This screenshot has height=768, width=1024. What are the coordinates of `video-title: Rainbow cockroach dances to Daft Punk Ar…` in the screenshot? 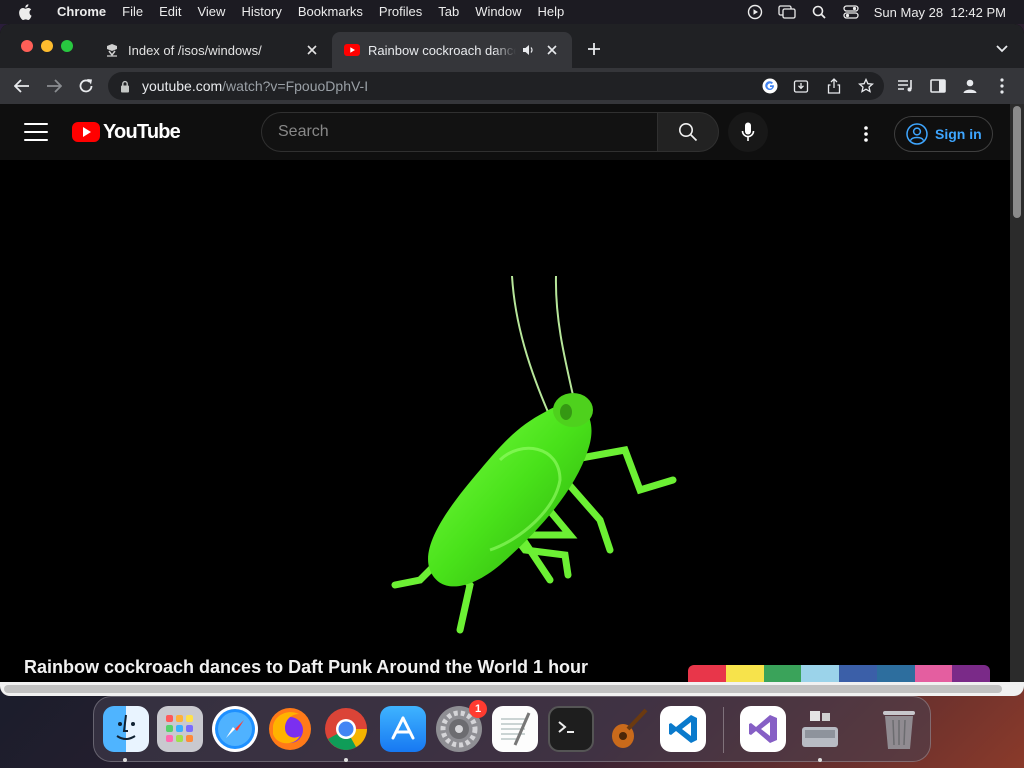 It's located at (306, 667).